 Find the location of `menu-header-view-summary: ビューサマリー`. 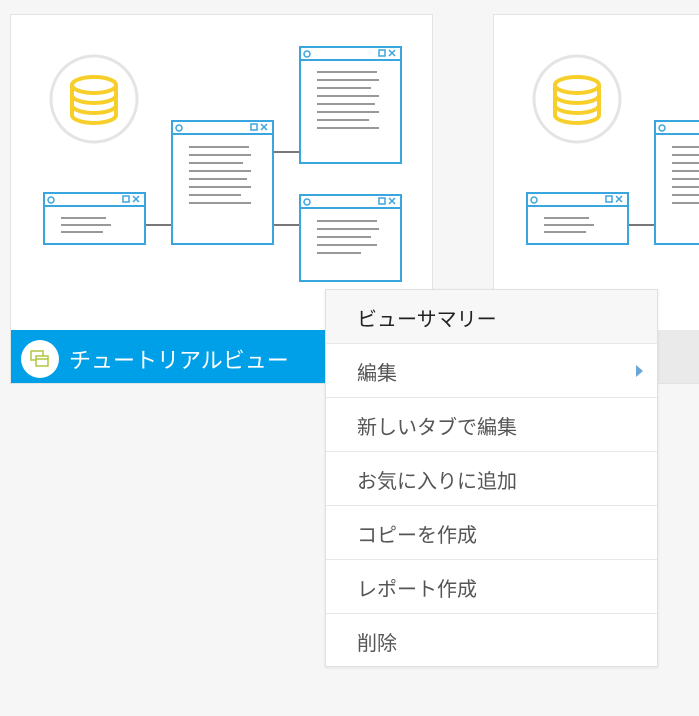

menu-header-view-summary: ビューサマリー is located at coordinates (491, 317).